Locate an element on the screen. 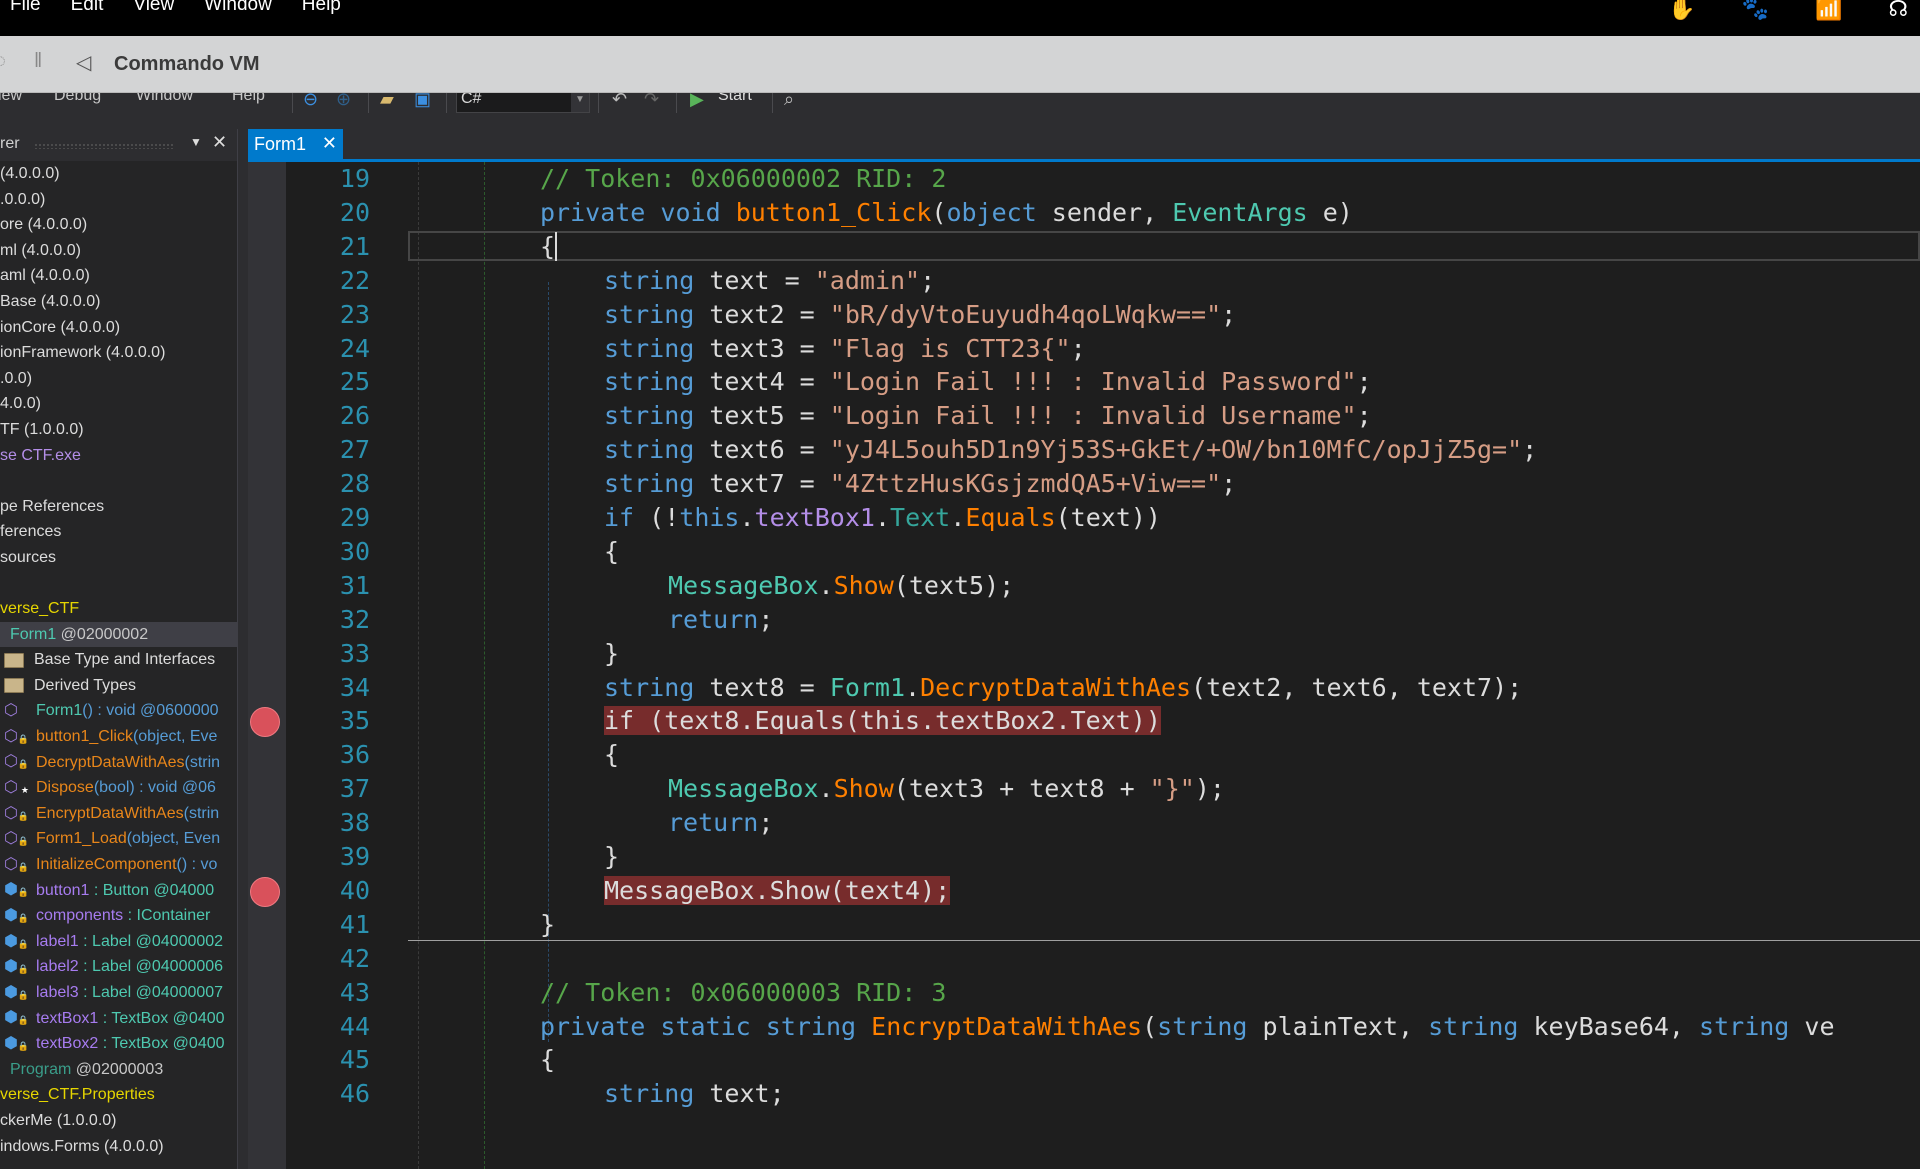 The image size is (1920, 1169). tree-member: ⬡ 🔒 button1_Click(object, Eve is located at coordinates (118, 737).